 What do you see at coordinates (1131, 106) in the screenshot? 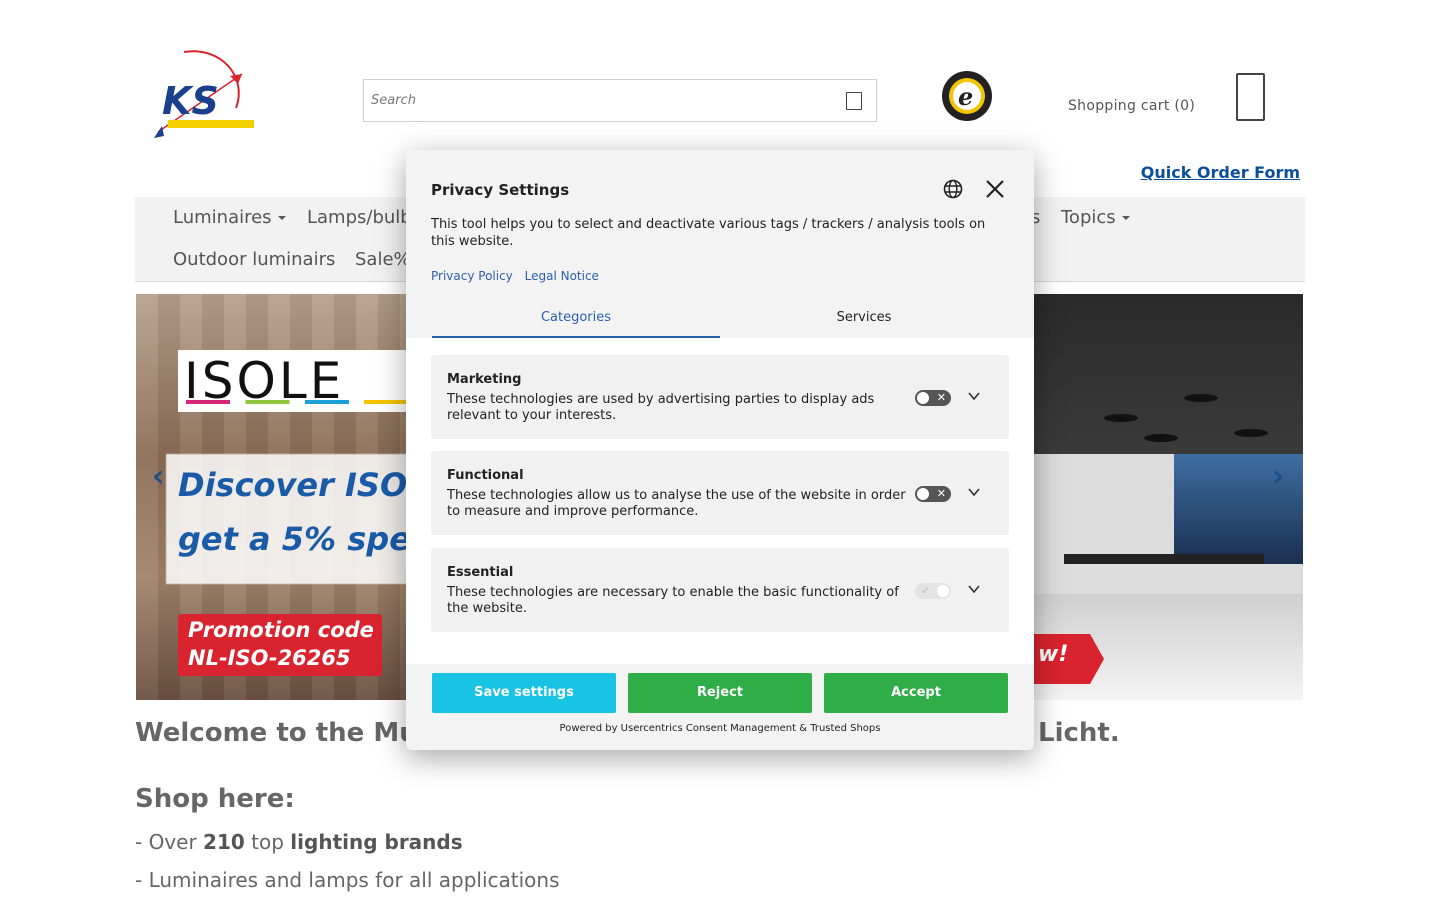
I see `shopping-cart-label: Shopping cart (0)` at bounding box center [1131, 106].